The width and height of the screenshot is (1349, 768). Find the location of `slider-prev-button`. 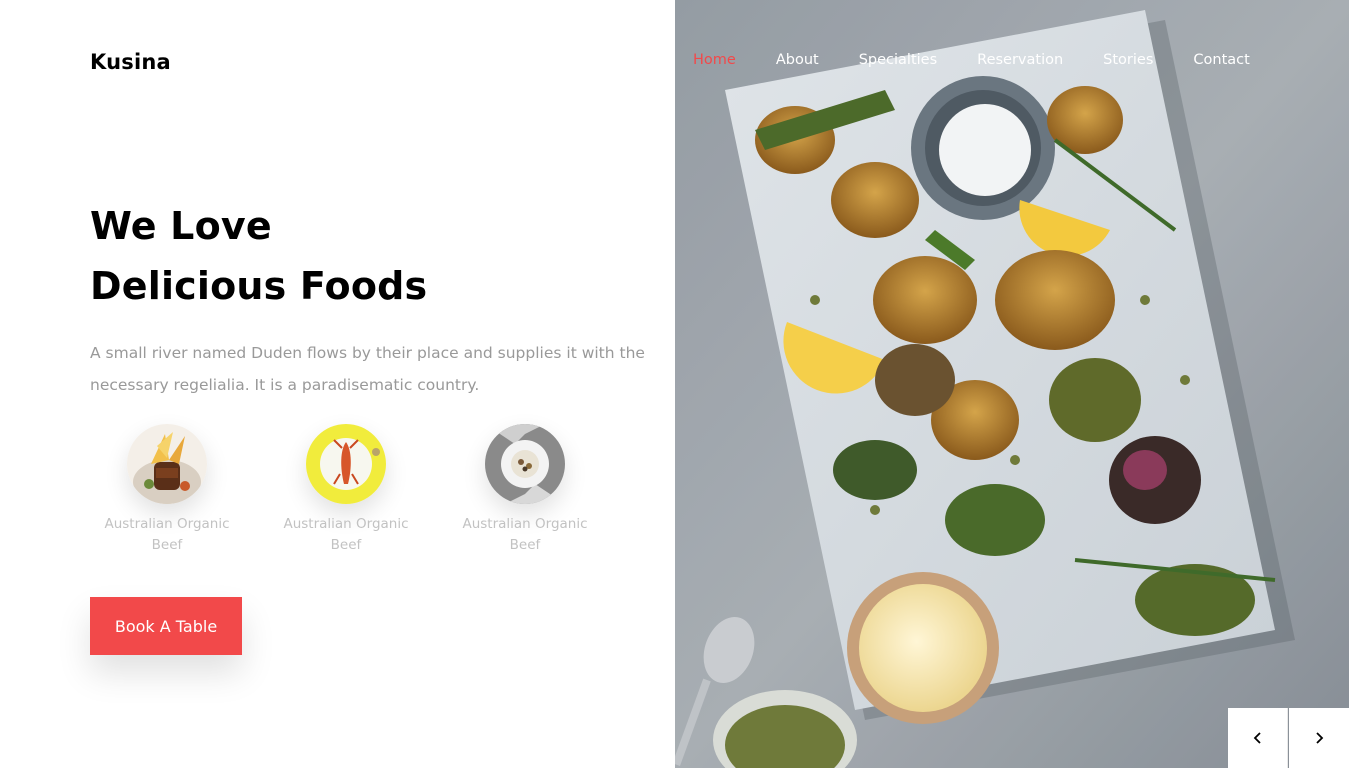

slider-prev-button is located at coordinates (1258, 738).